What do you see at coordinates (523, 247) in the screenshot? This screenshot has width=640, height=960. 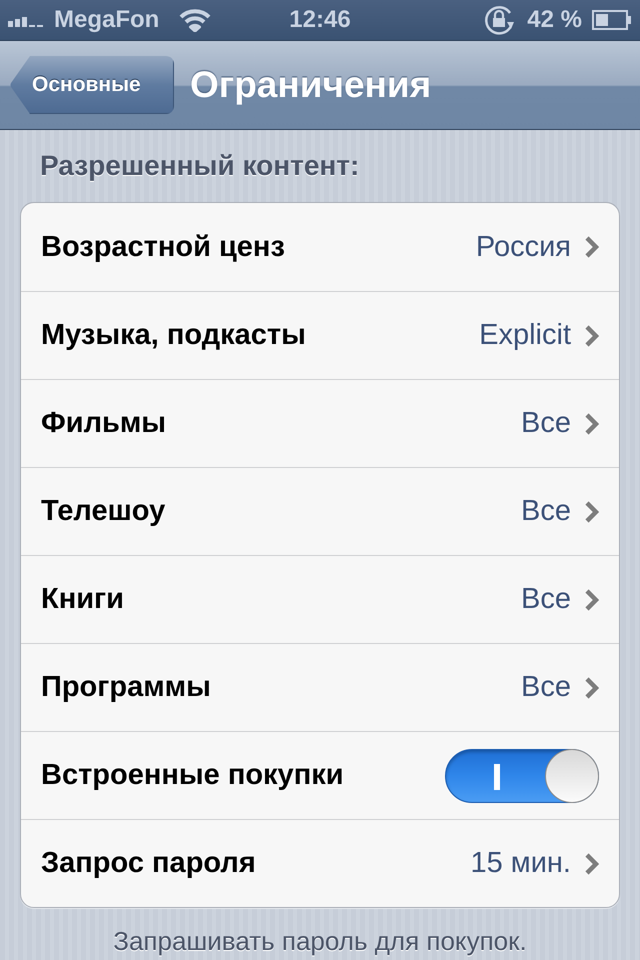 I see `row-value: Россия` at bounding box center [523, 247].